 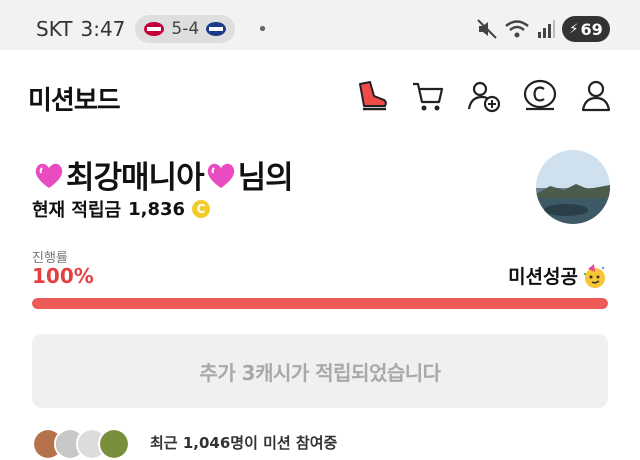 What do you see at coordinates (216, 29) in the screenshot?
I see `opponent-logo-icon` at bounding box center [216, 29].